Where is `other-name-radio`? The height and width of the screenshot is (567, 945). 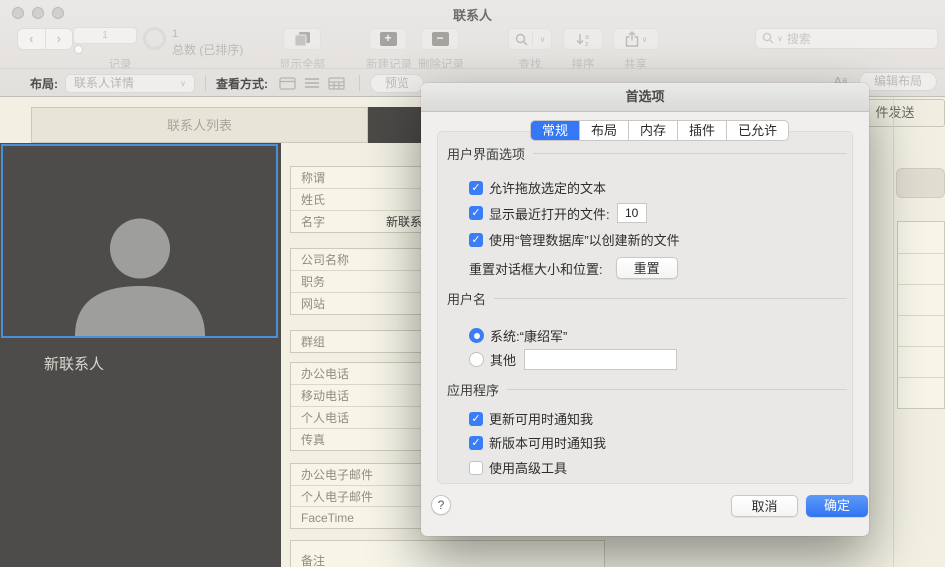
other-name-radio is located at coordinates (476, 359).